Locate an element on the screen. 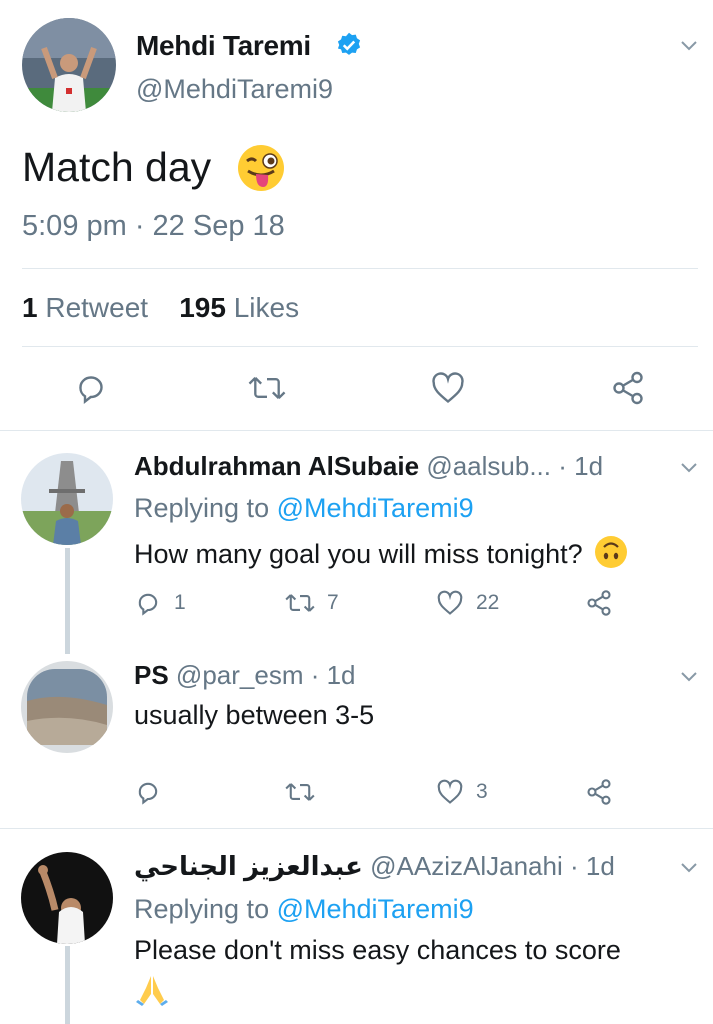 The image size is (713, 1024). author-handle: @MehdiTaremi9 is located at coordinates (234, 89).